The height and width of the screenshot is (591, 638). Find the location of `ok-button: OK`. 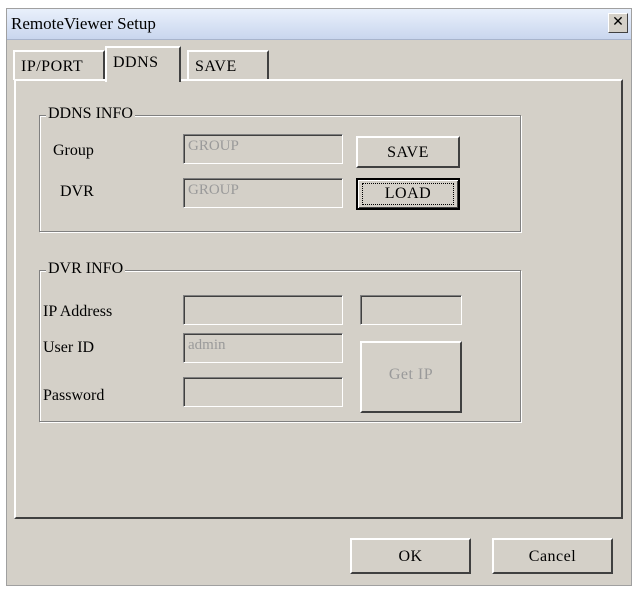

ok-button: OK is located at coordinates (410, 556).